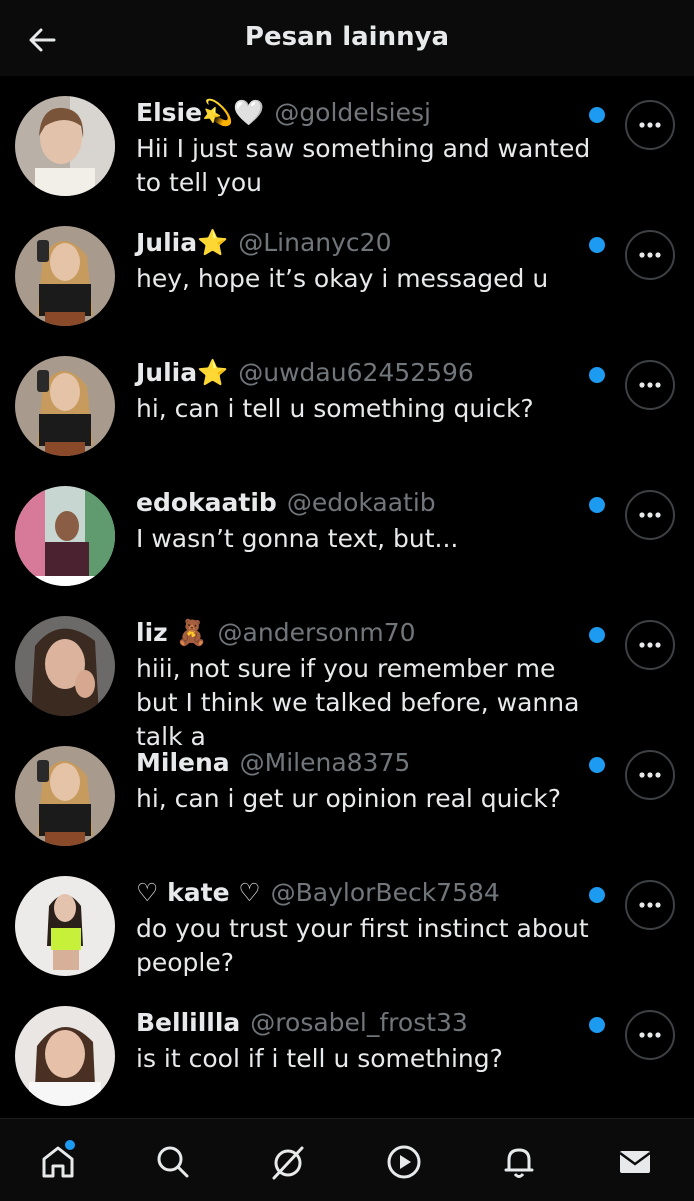 Image resolution: width=694 pixels, height=1201 pixels. Describe the element at coordinates (361, 502) in the screenshot. I see `sender-handle: @edokaatib` at that location.